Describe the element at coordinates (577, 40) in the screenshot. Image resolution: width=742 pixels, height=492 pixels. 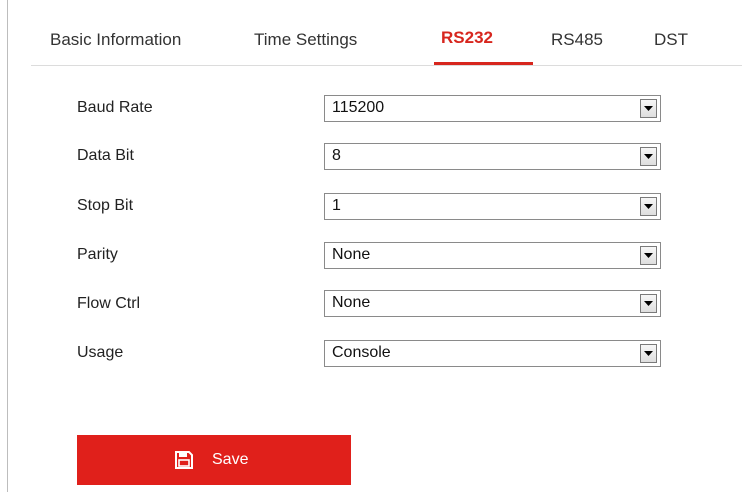
I see `tab-rs485: RS485` at that location.